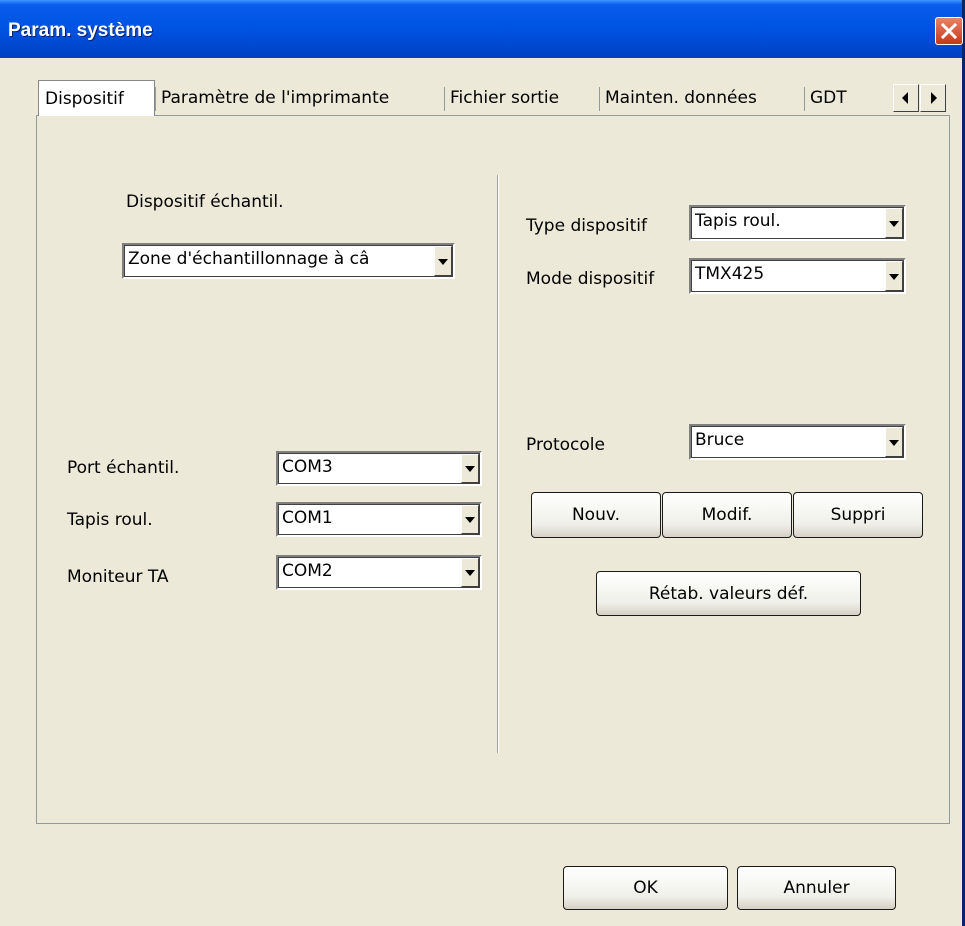  Describe the element at coordinates (728, 593) in the screenshot. I see `restore-defaults-button: Rétab. valeurs déf.` at that location.